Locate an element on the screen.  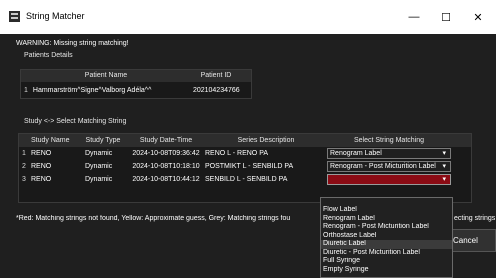
string-match-select: Renogram - Post Micturition Label ▾ is located at coordinates (389, 166).